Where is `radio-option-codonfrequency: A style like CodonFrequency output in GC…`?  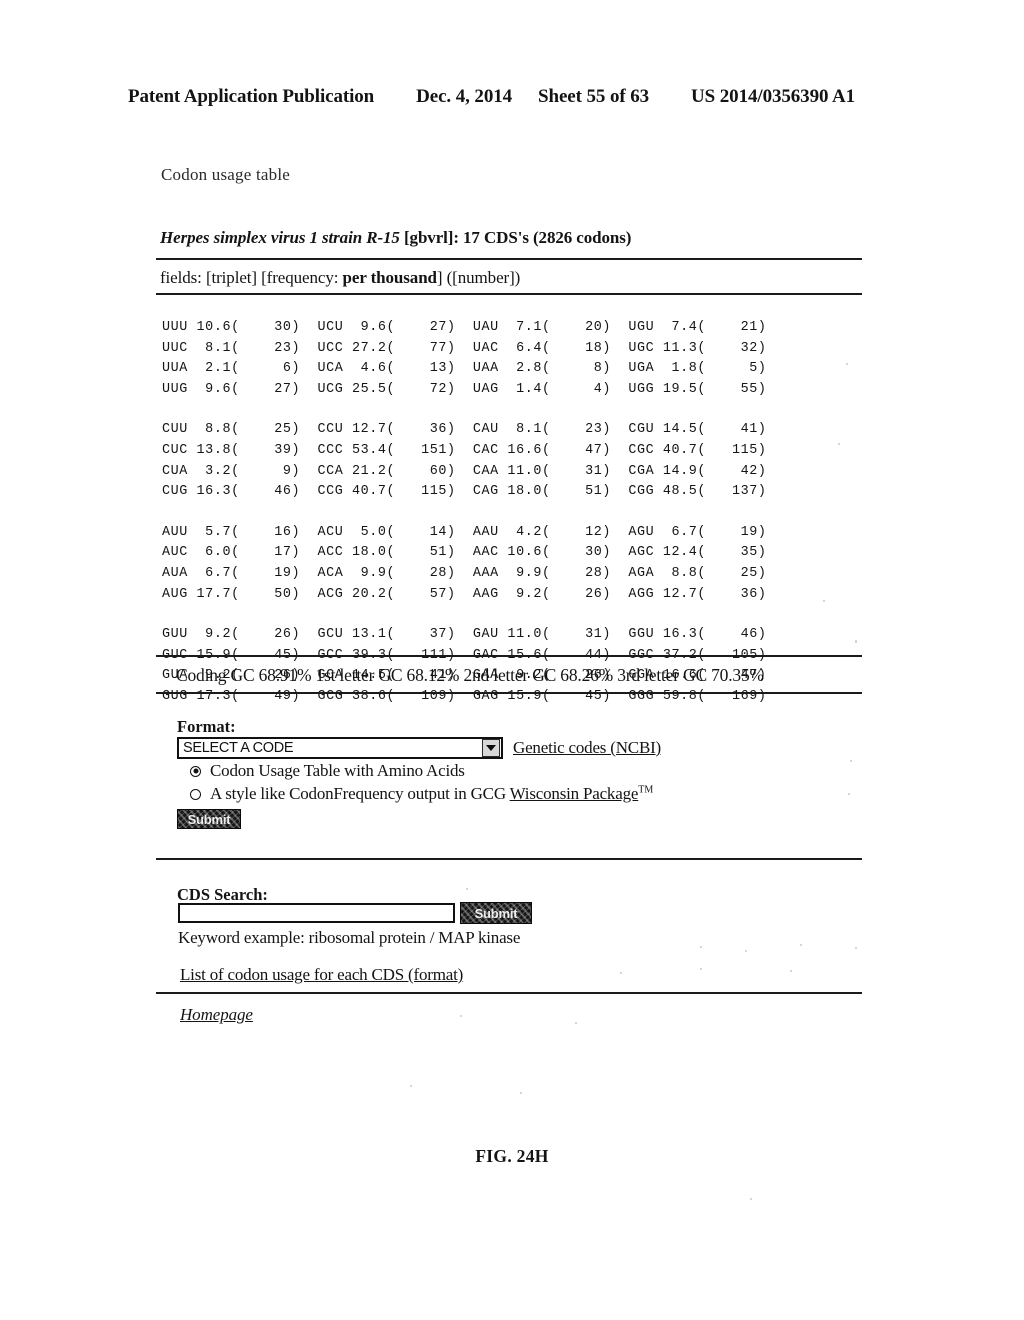
radio-option-codonfrequency: A style like CodonFrequency output in GC… is located at coordinates (421, 794).